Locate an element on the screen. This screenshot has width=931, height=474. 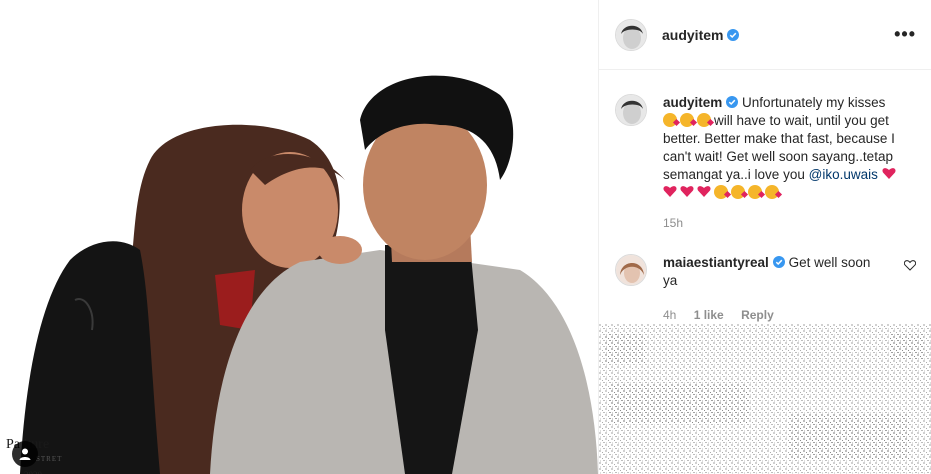
commenter-username: maiaestiantyreal is located at coordinates (716, 262).